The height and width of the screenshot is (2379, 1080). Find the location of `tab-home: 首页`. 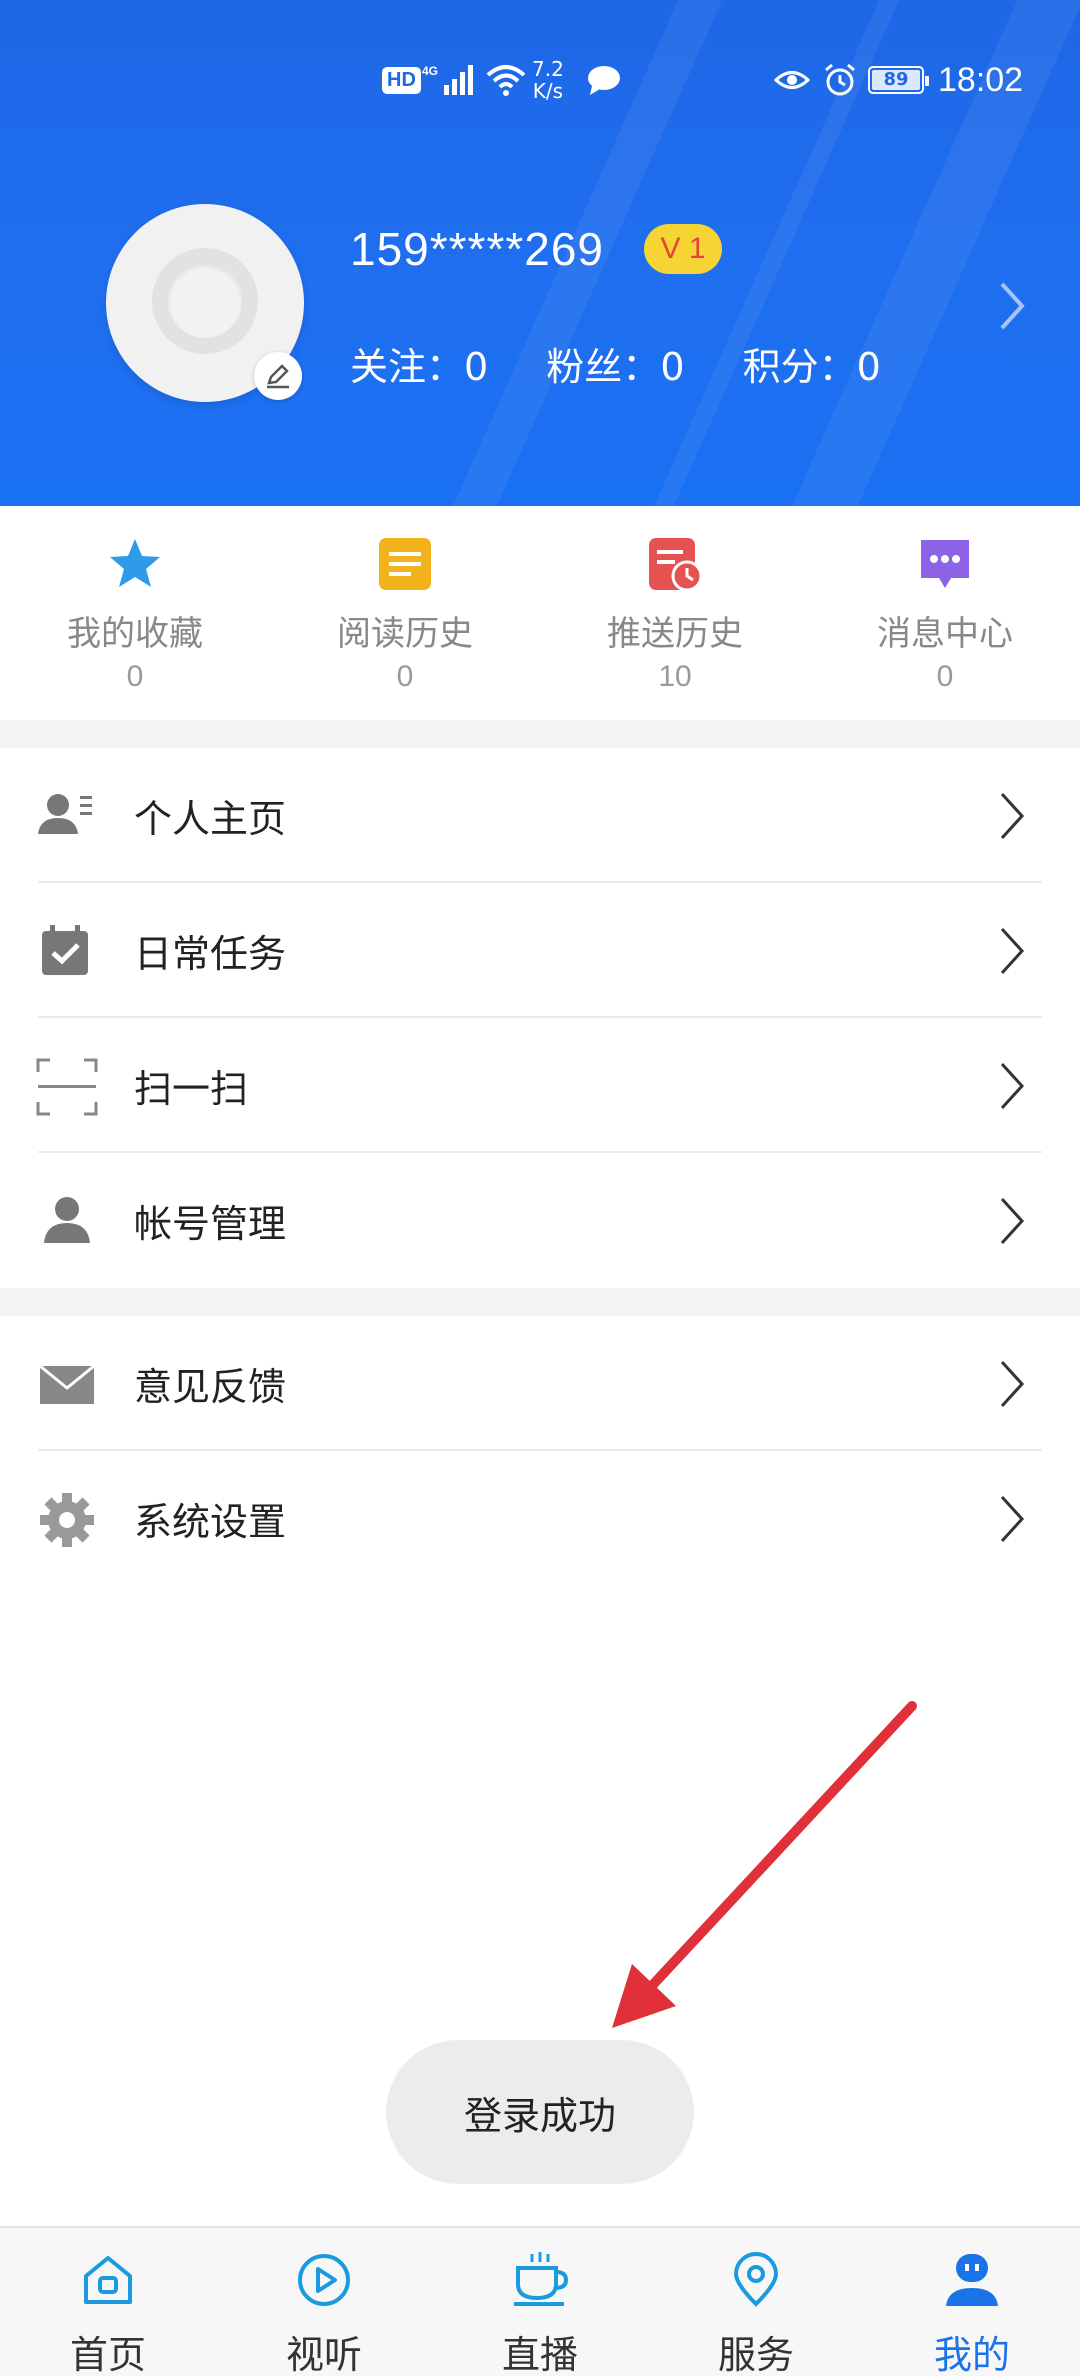

tab-home: 首页 is located at coordinates (108, 2303).